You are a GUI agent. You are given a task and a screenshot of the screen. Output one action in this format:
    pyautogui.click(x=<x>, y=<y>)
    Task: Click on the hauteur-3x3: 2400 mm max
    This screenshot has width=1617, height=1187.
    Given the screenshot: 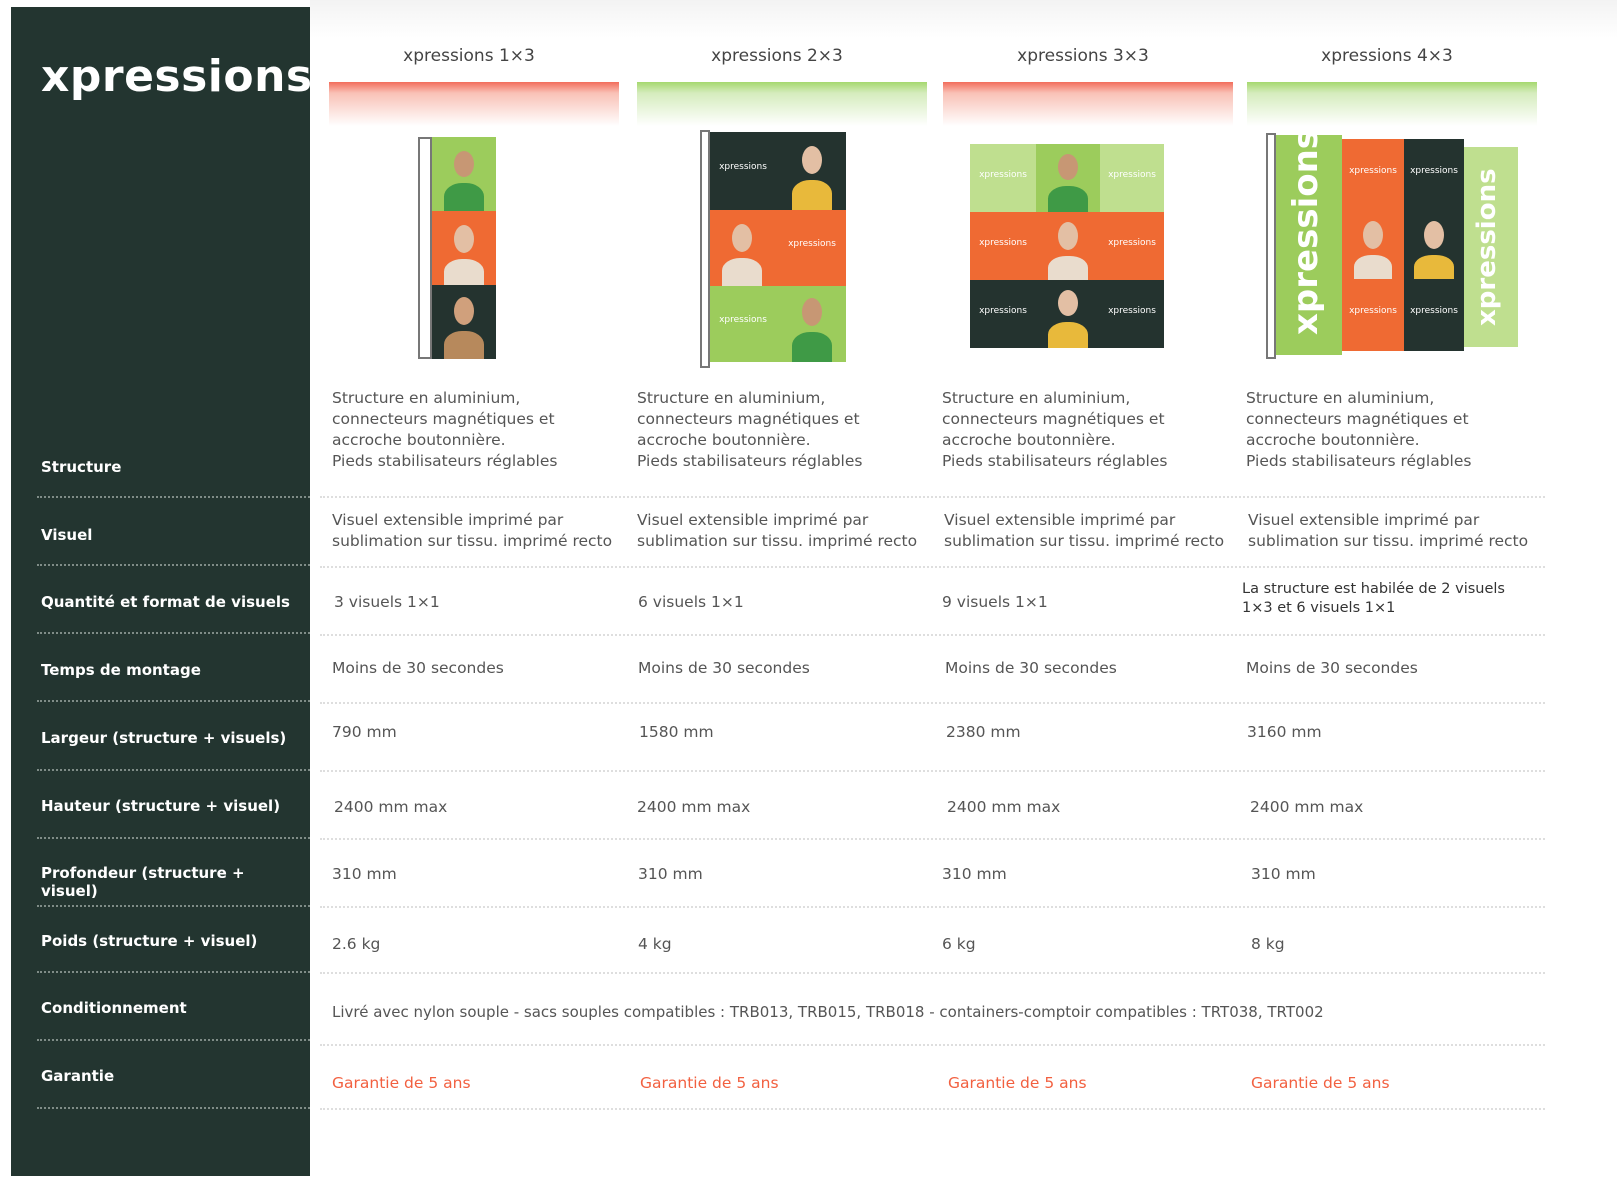 What is the action you would take?
    pyautogui.click(x=1004, y=807)
    